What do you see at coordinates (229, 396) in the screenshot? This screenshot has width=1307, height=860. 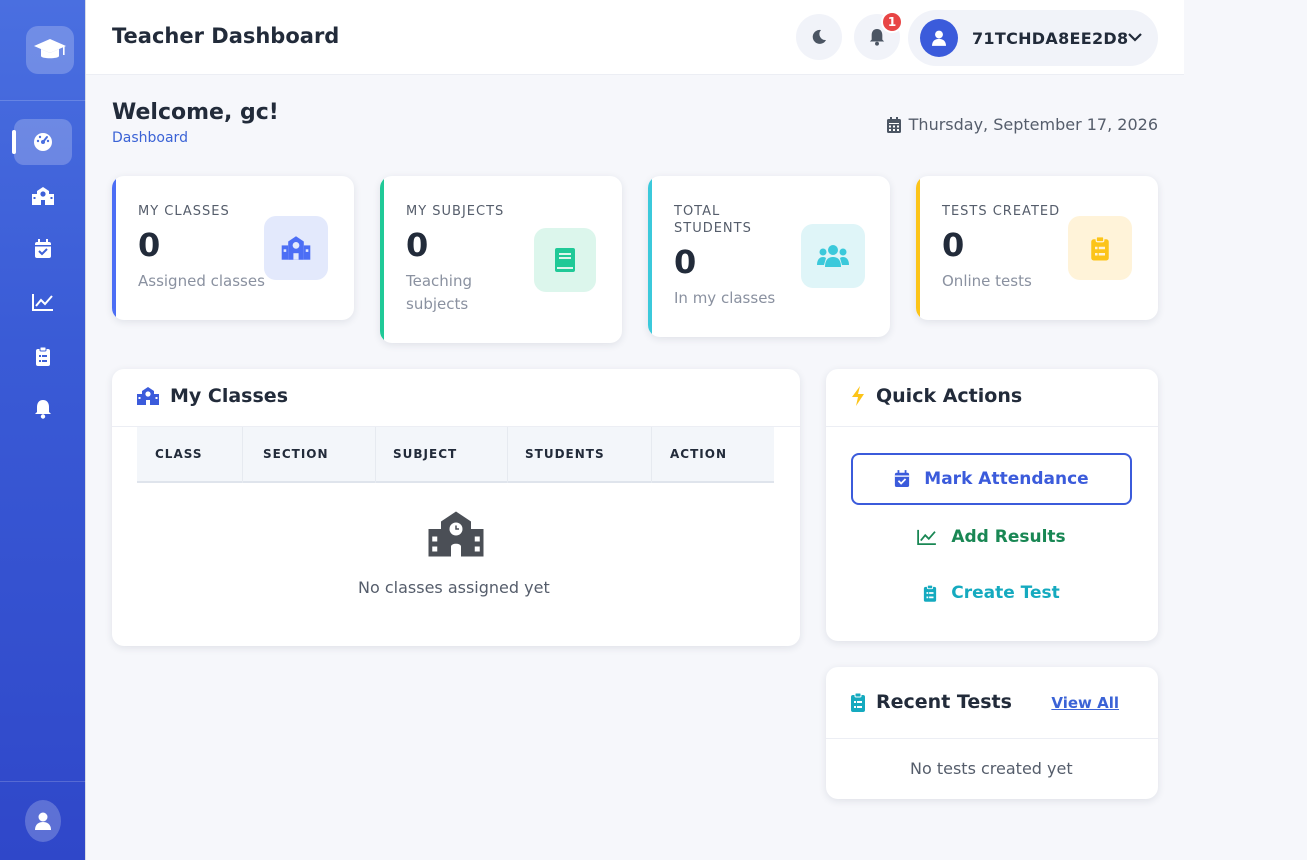 I see `panel-title: My Classes` at bounding box center [229, 396].